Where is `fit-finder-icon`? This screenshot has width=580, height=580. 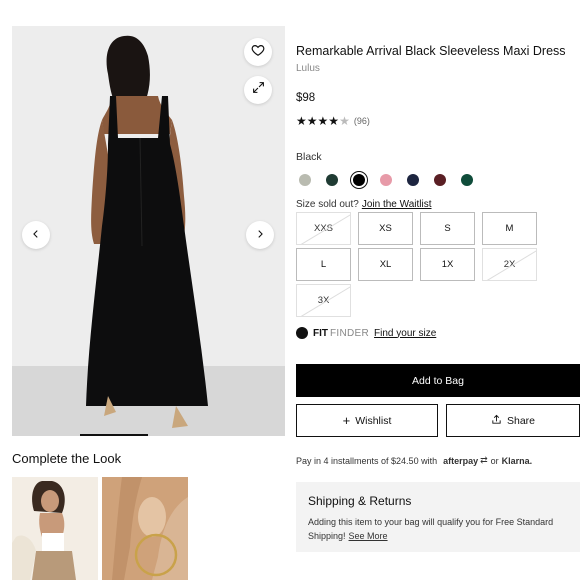
fit-finder-icon is located at coordinates (302, 333).